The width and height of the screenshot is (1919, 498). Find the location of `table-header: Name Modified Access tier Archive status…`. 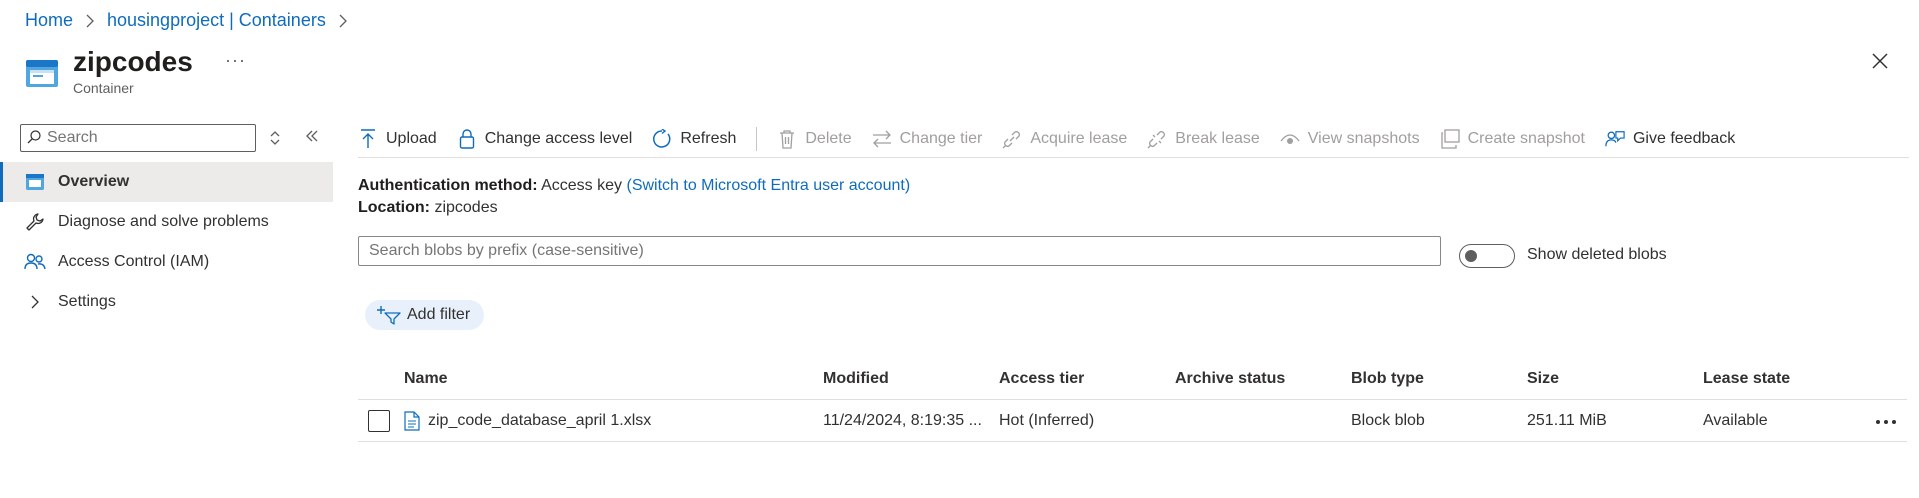

table-header: Name Modified Access tier Archive status… is located at coordinates (1132, 379).